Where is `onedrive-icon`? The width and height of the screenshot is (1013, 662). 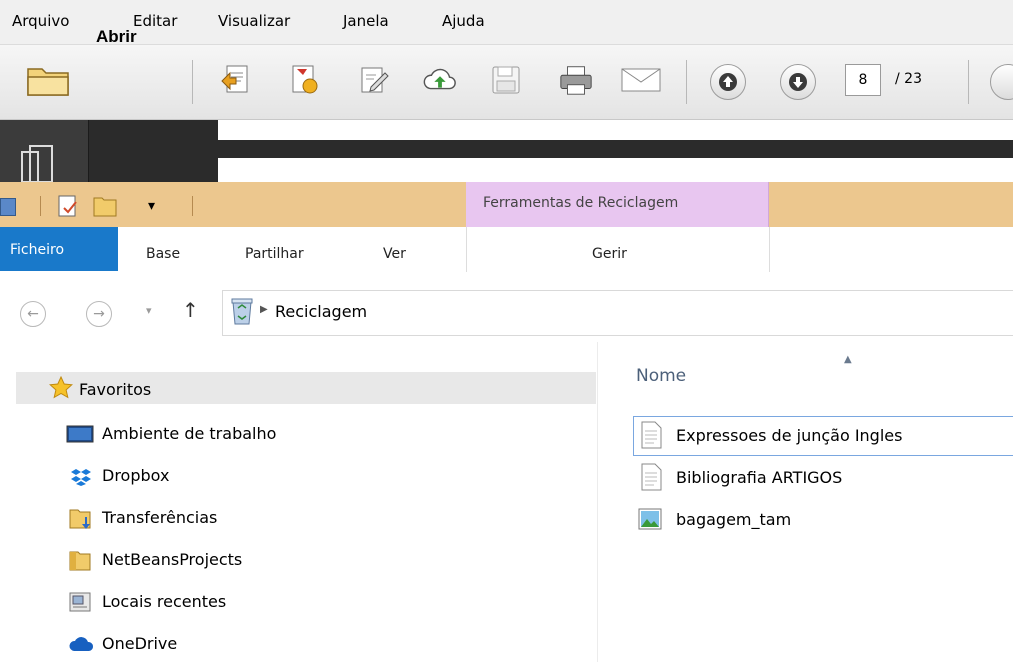 onedrive-icon is located at coordinates (81, 644).